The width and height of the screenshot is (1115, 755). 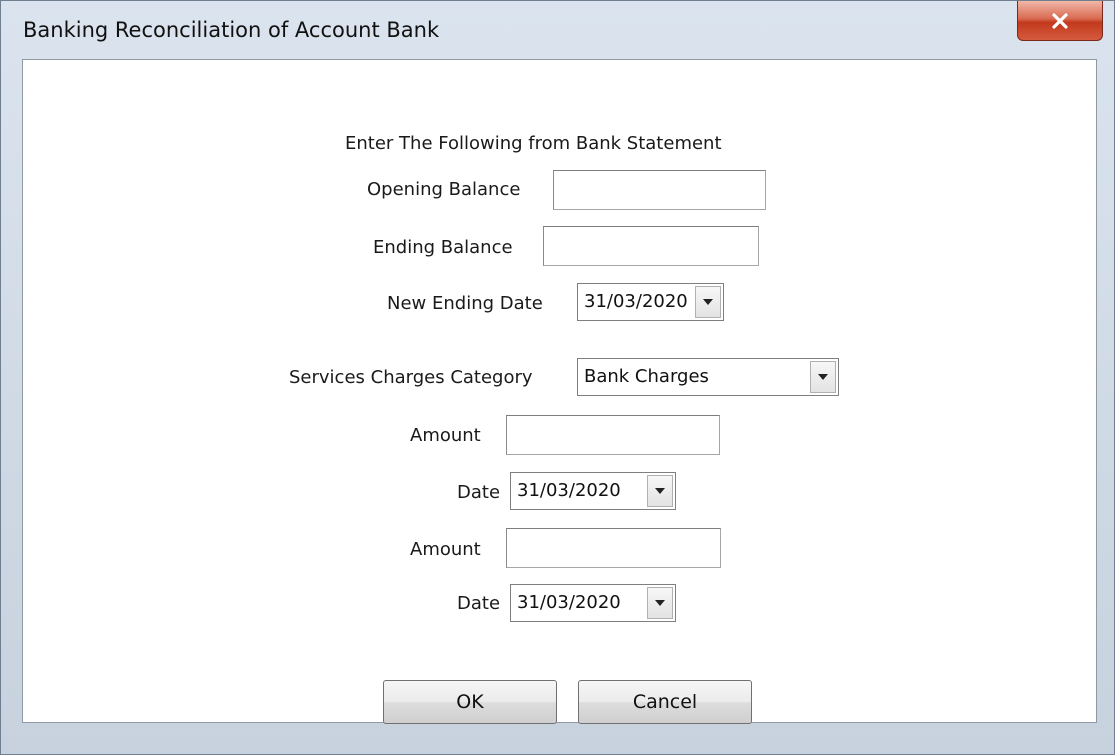 I want to click on ok-button: OK, so click(x=470, y=702).